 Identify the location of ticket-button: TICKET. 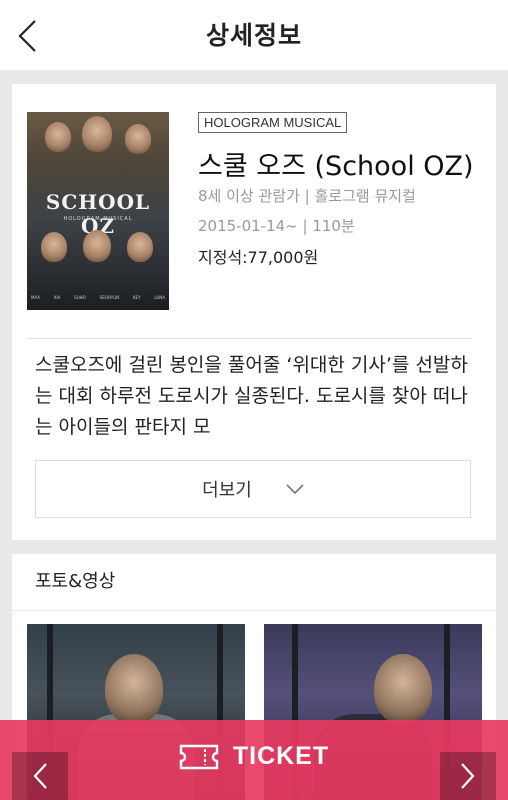
(254, 760).